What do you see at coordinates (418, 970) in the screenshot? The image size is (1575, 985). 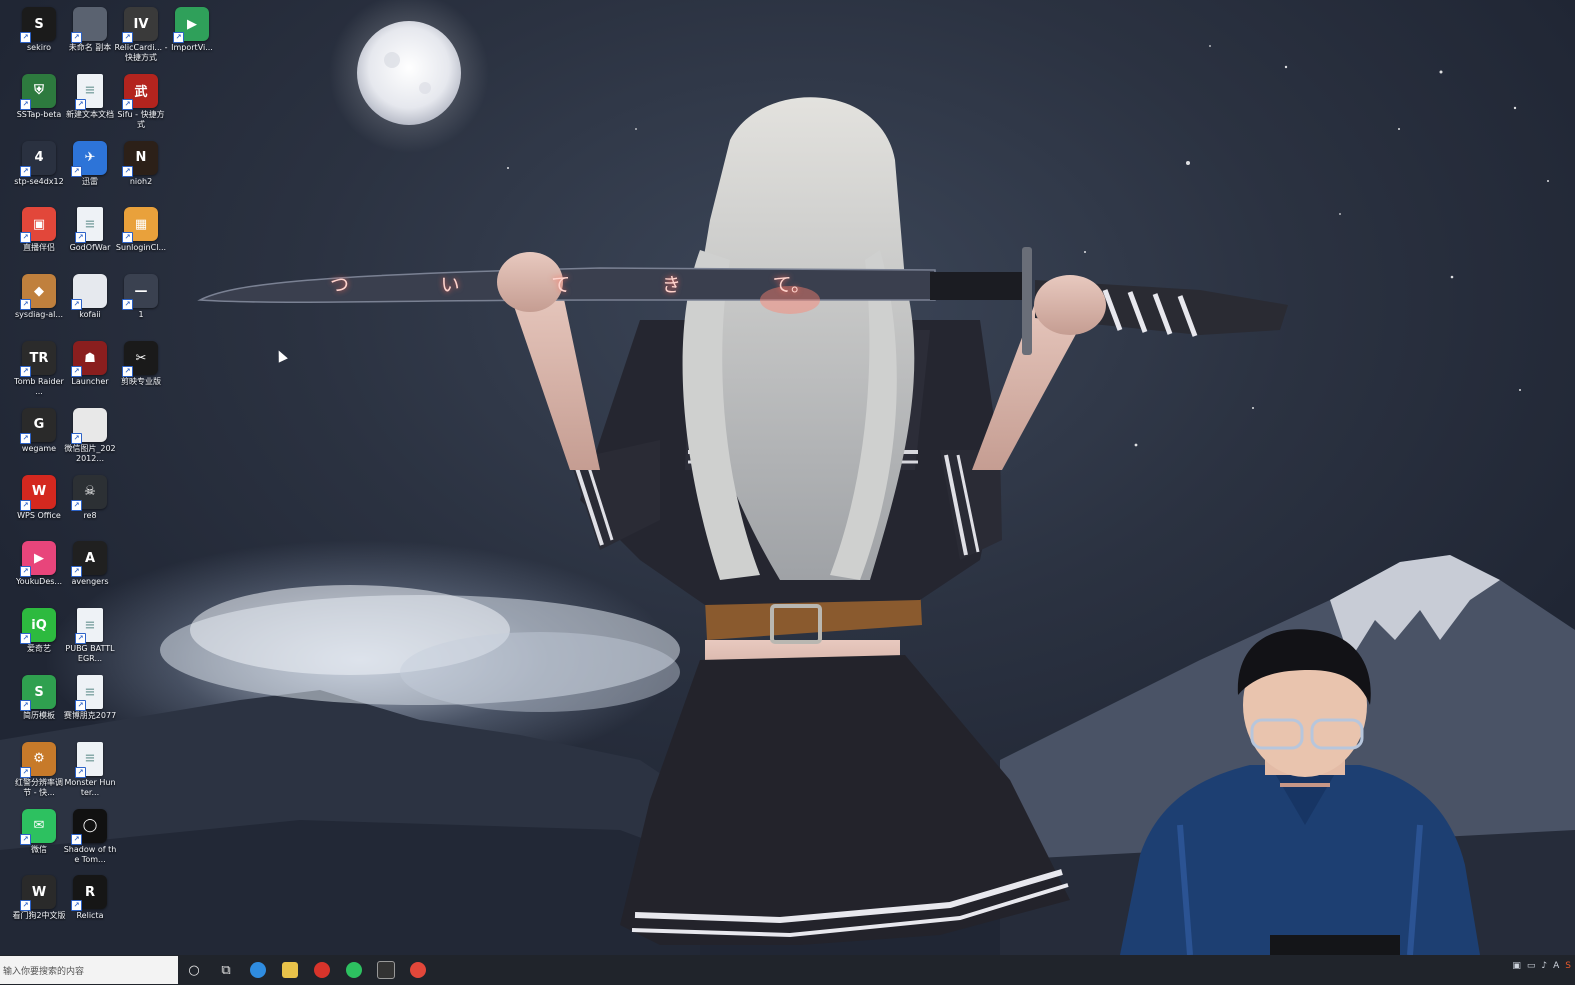 I see `livestream-icon` at bounding box center [418, 970].